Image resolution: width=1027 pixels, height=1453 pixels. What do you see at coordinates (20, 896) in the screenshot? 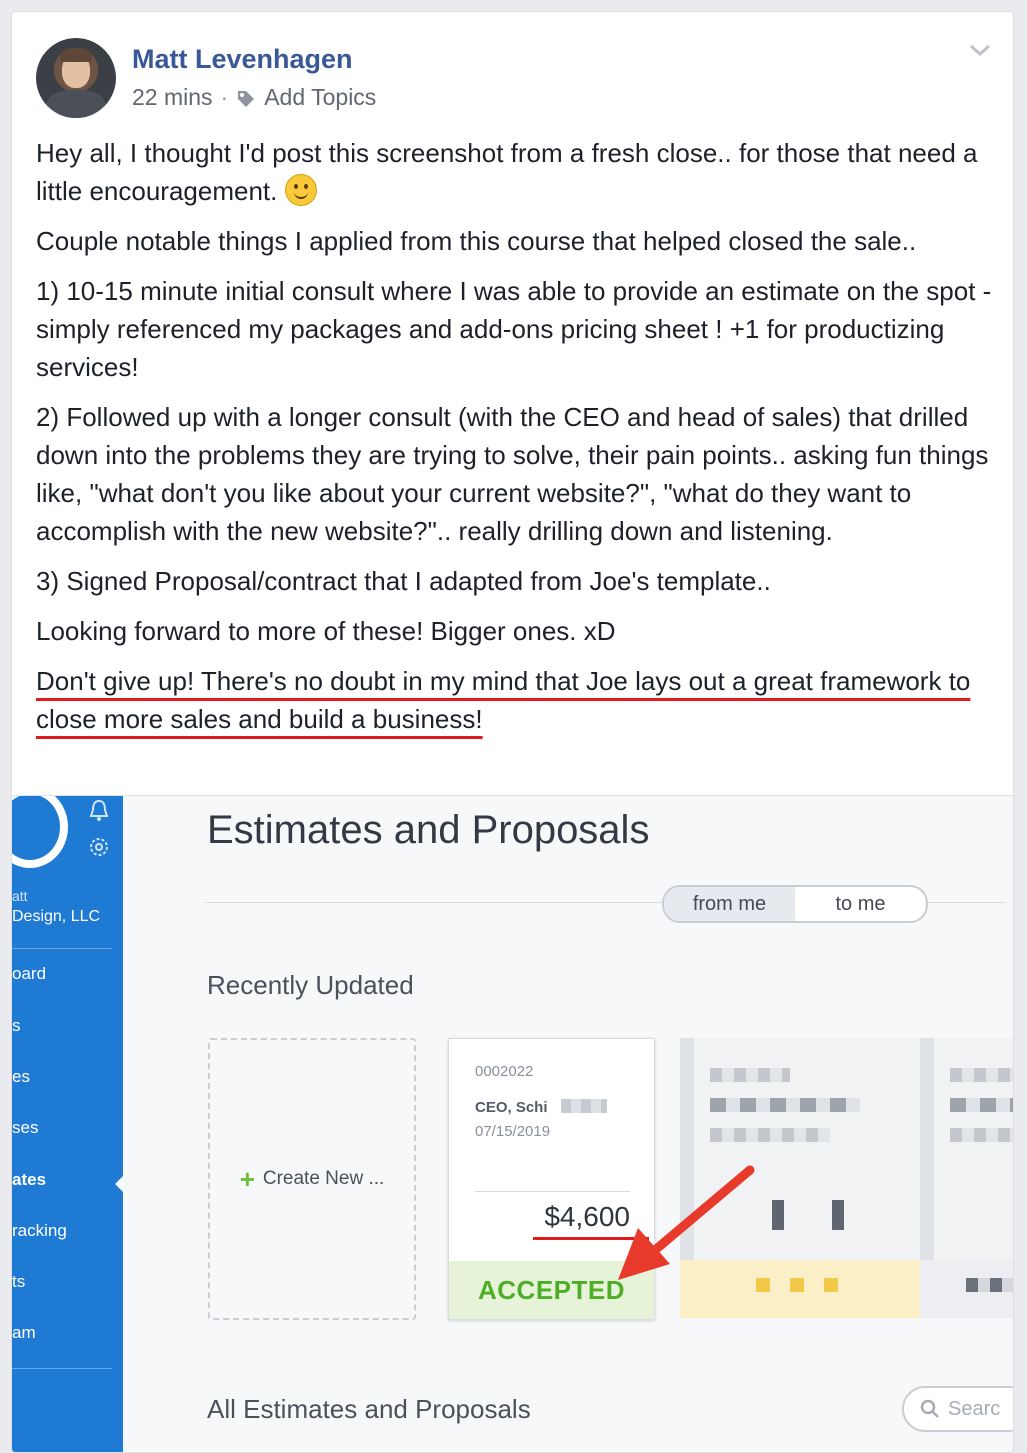
I see `company-name-line1: att` at bounding box center [20, 896].